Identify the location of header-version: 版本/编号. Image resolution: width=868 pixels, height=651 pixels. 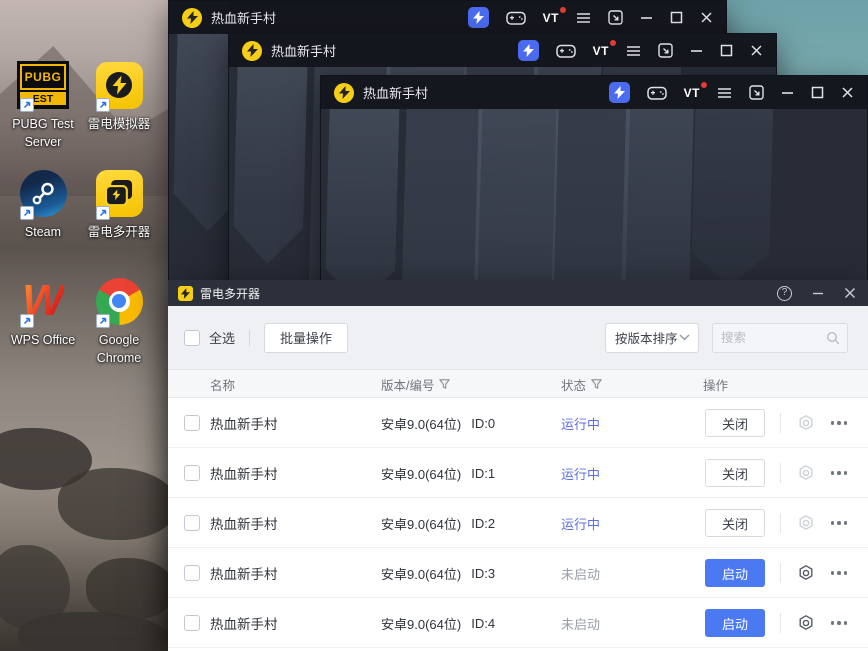
(416, 384).